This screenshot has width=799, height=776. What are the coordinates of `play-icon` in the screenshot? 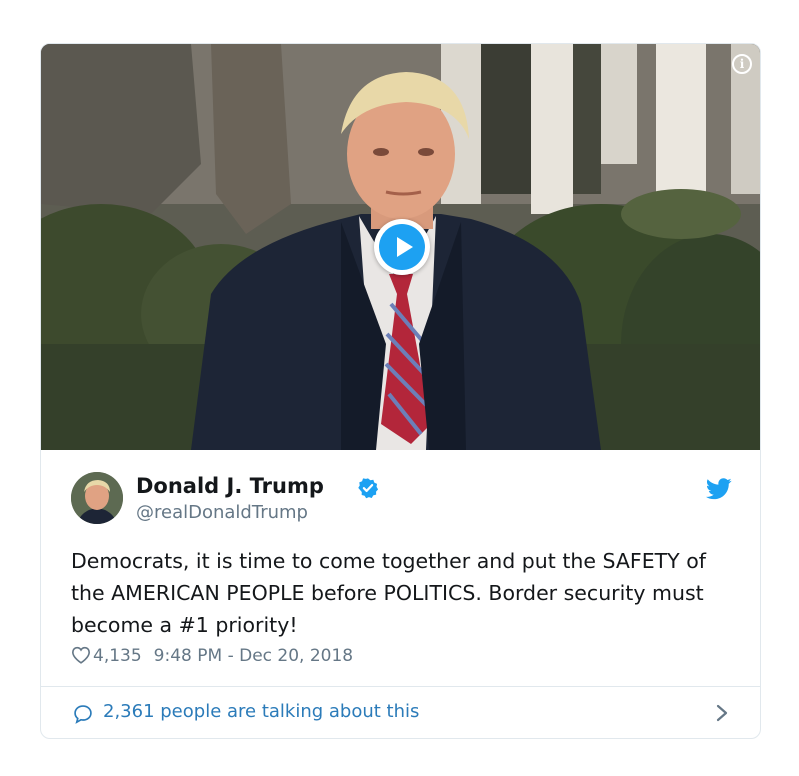 It's located at (402, 247).